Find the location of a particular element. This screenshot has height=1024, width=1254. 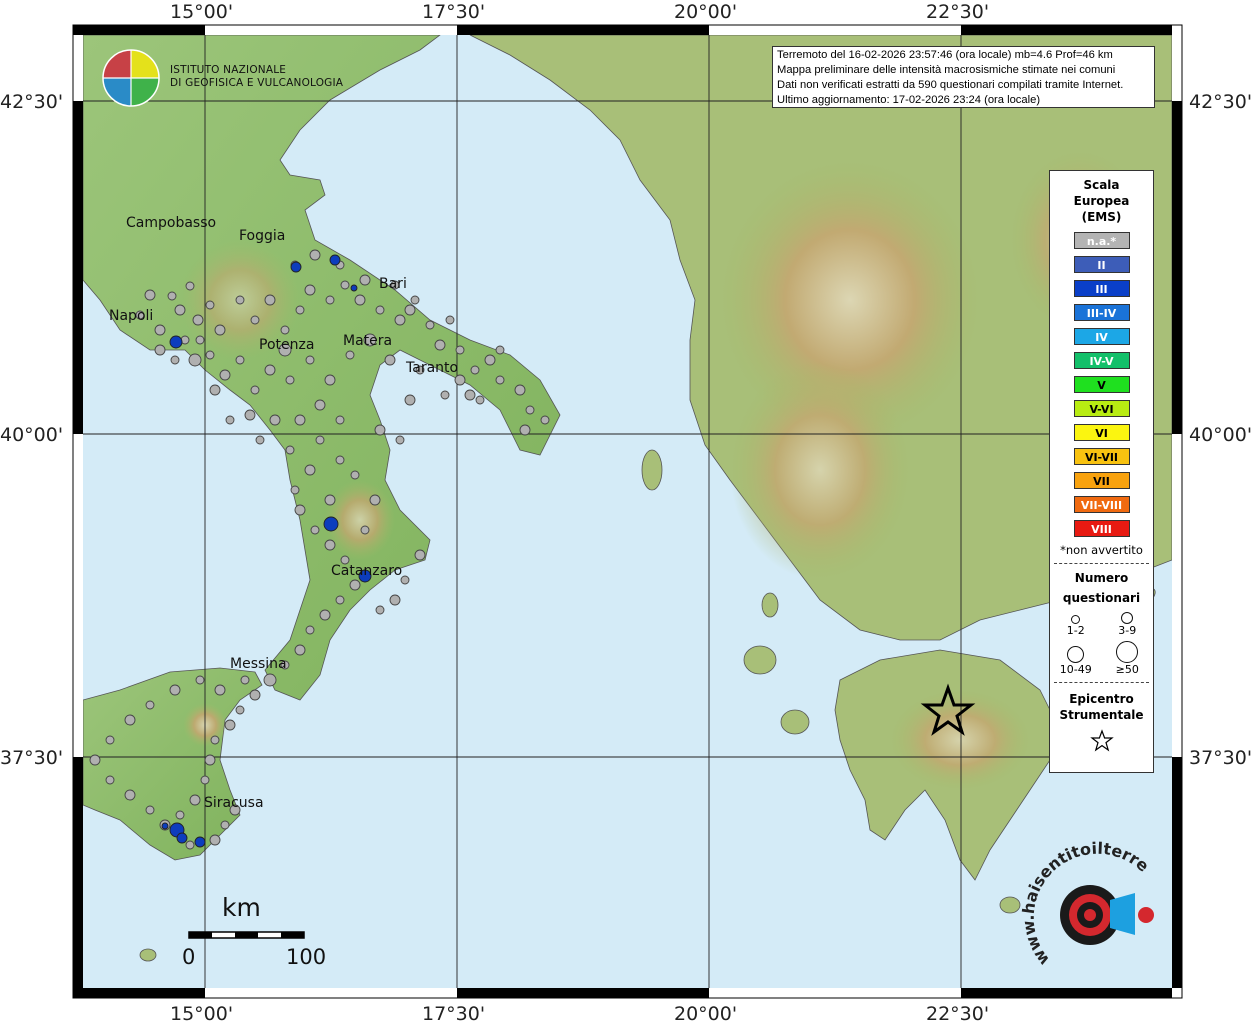

coord-left-0: 42°30' is located at coordinates (31, 102).